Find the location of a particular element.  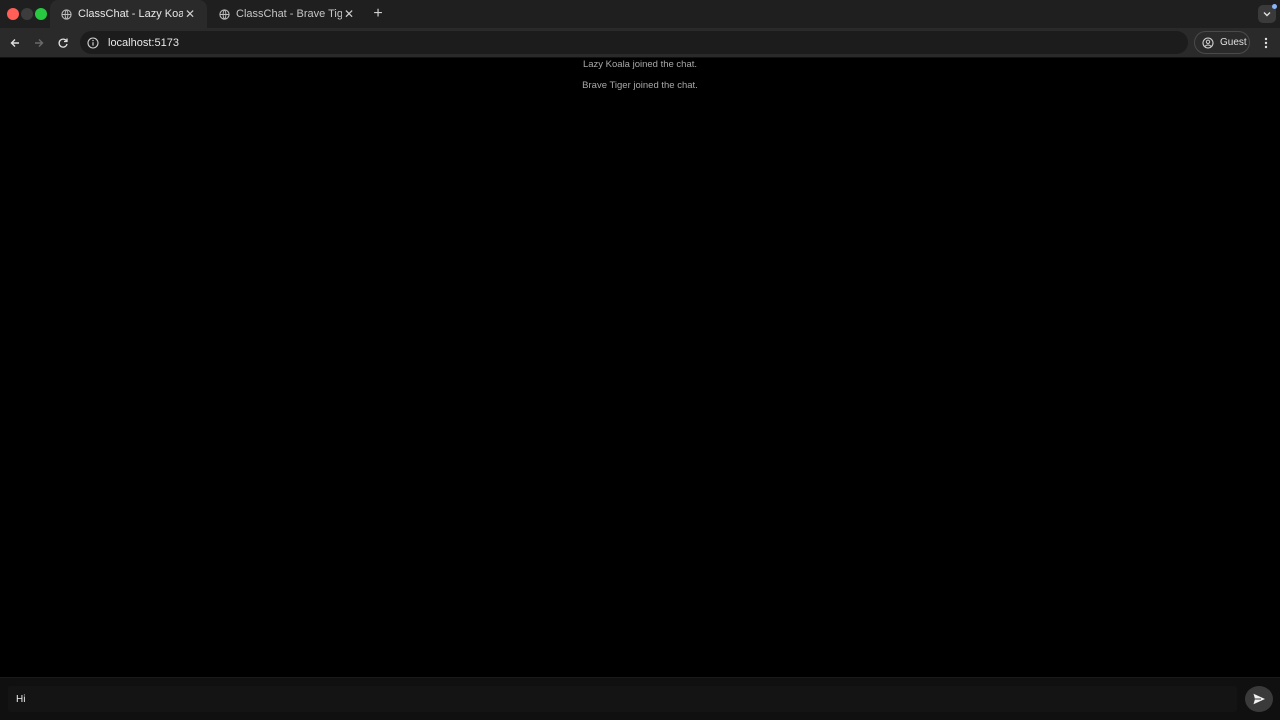

message-composer is located at coordinates (640, 698).